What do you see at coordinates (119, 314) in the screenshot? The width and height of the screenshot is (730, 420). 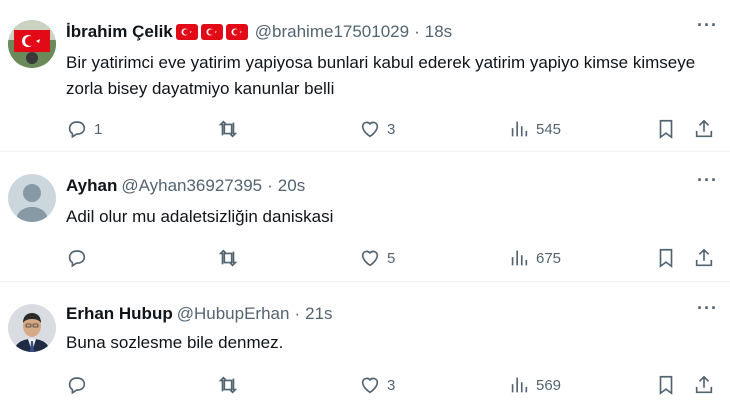 I see `author-name: Erhan Hubup` at bounding box center [119, 314].